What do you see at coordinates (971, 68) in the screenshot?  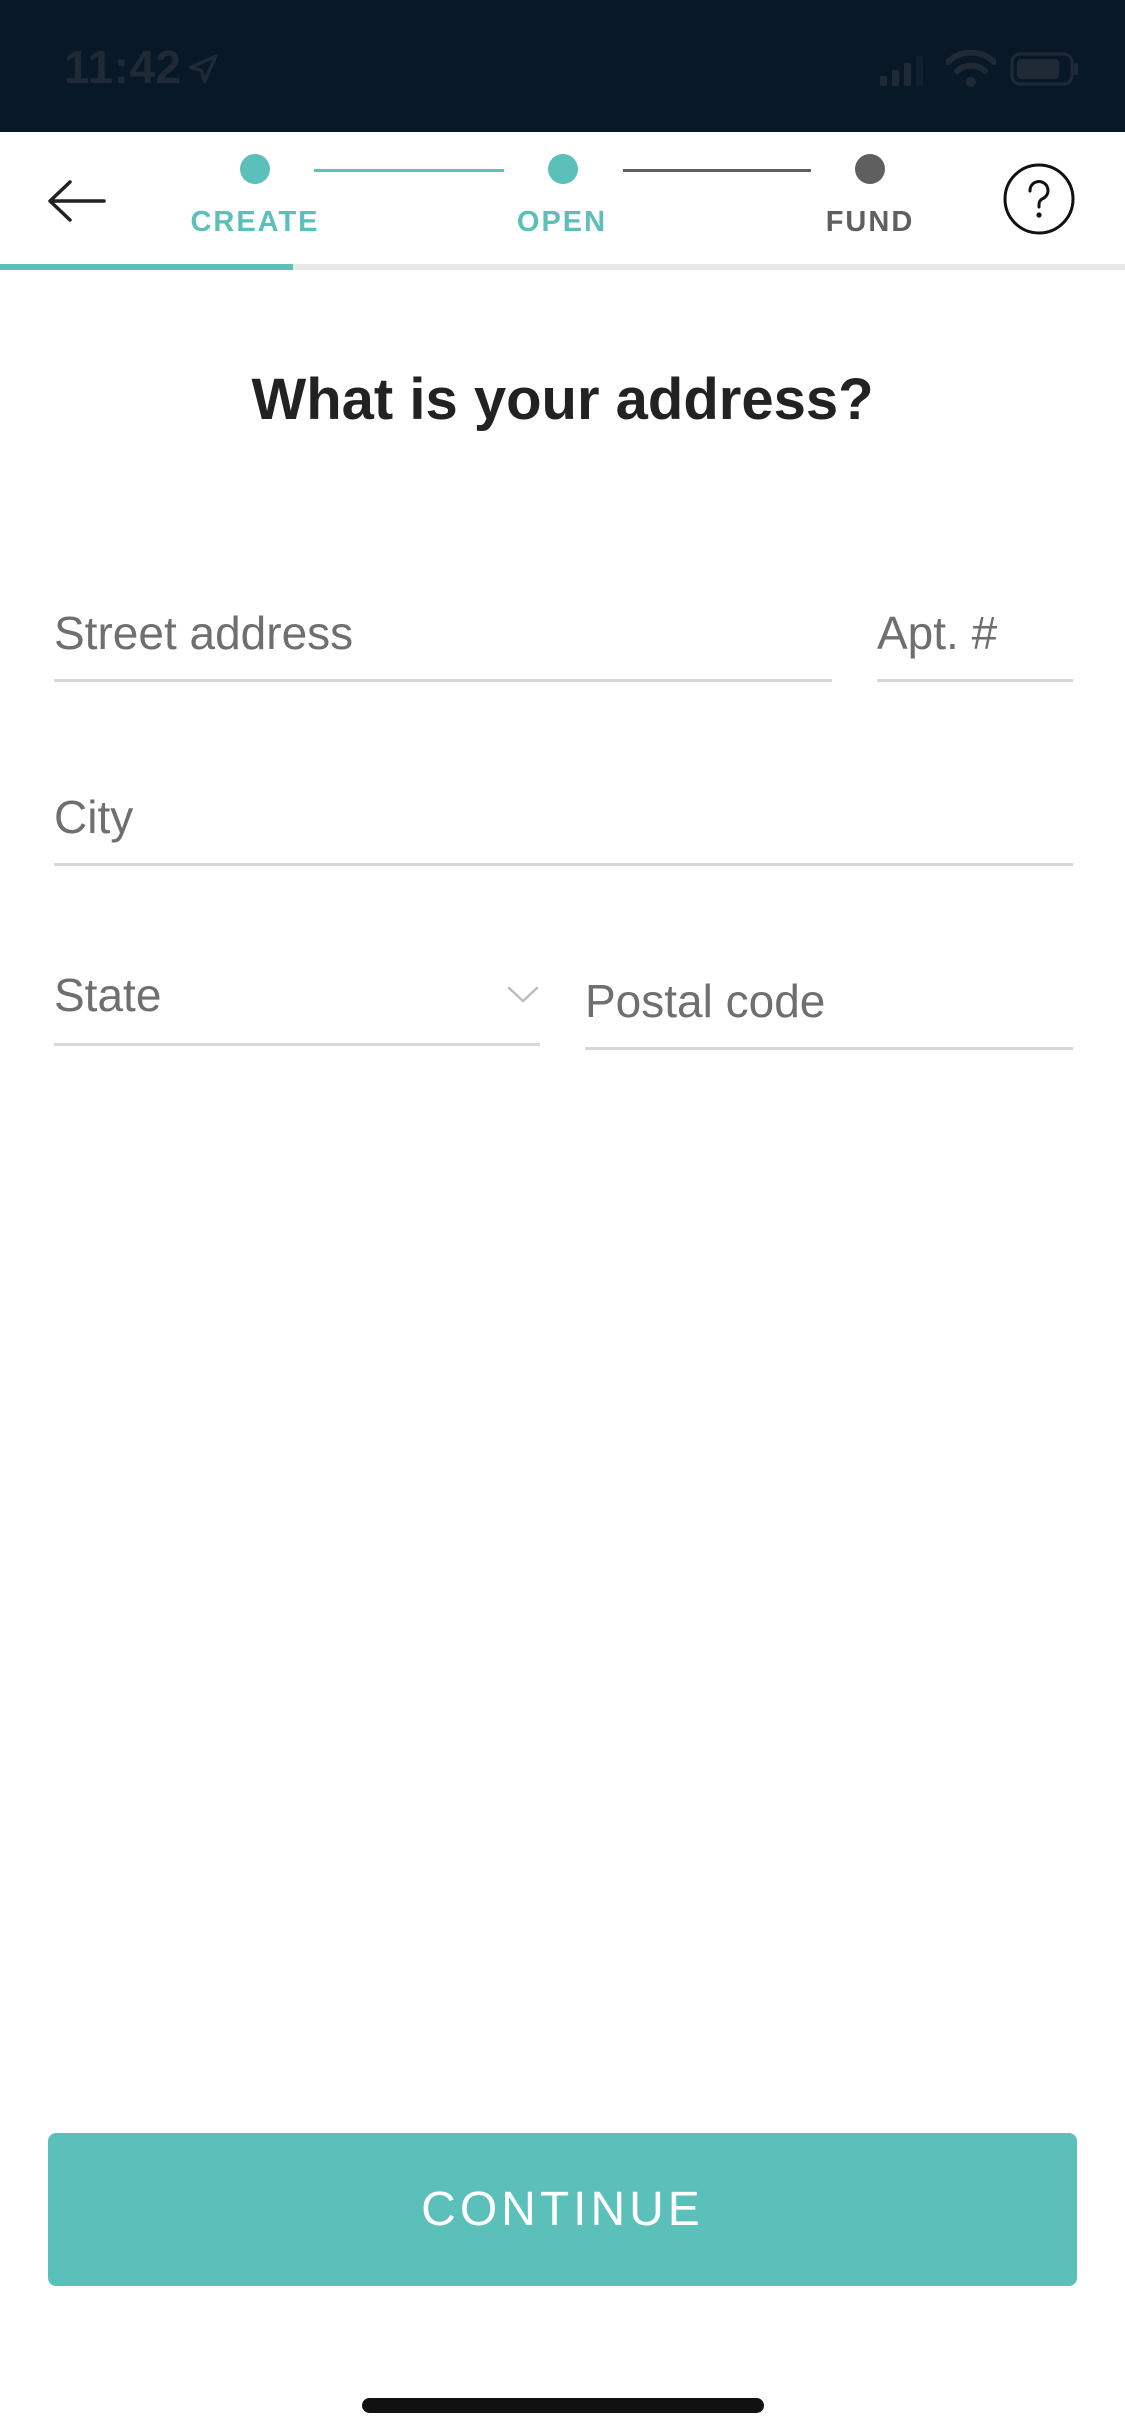 I see `wifi-icon` at bounding box center [971, 68].